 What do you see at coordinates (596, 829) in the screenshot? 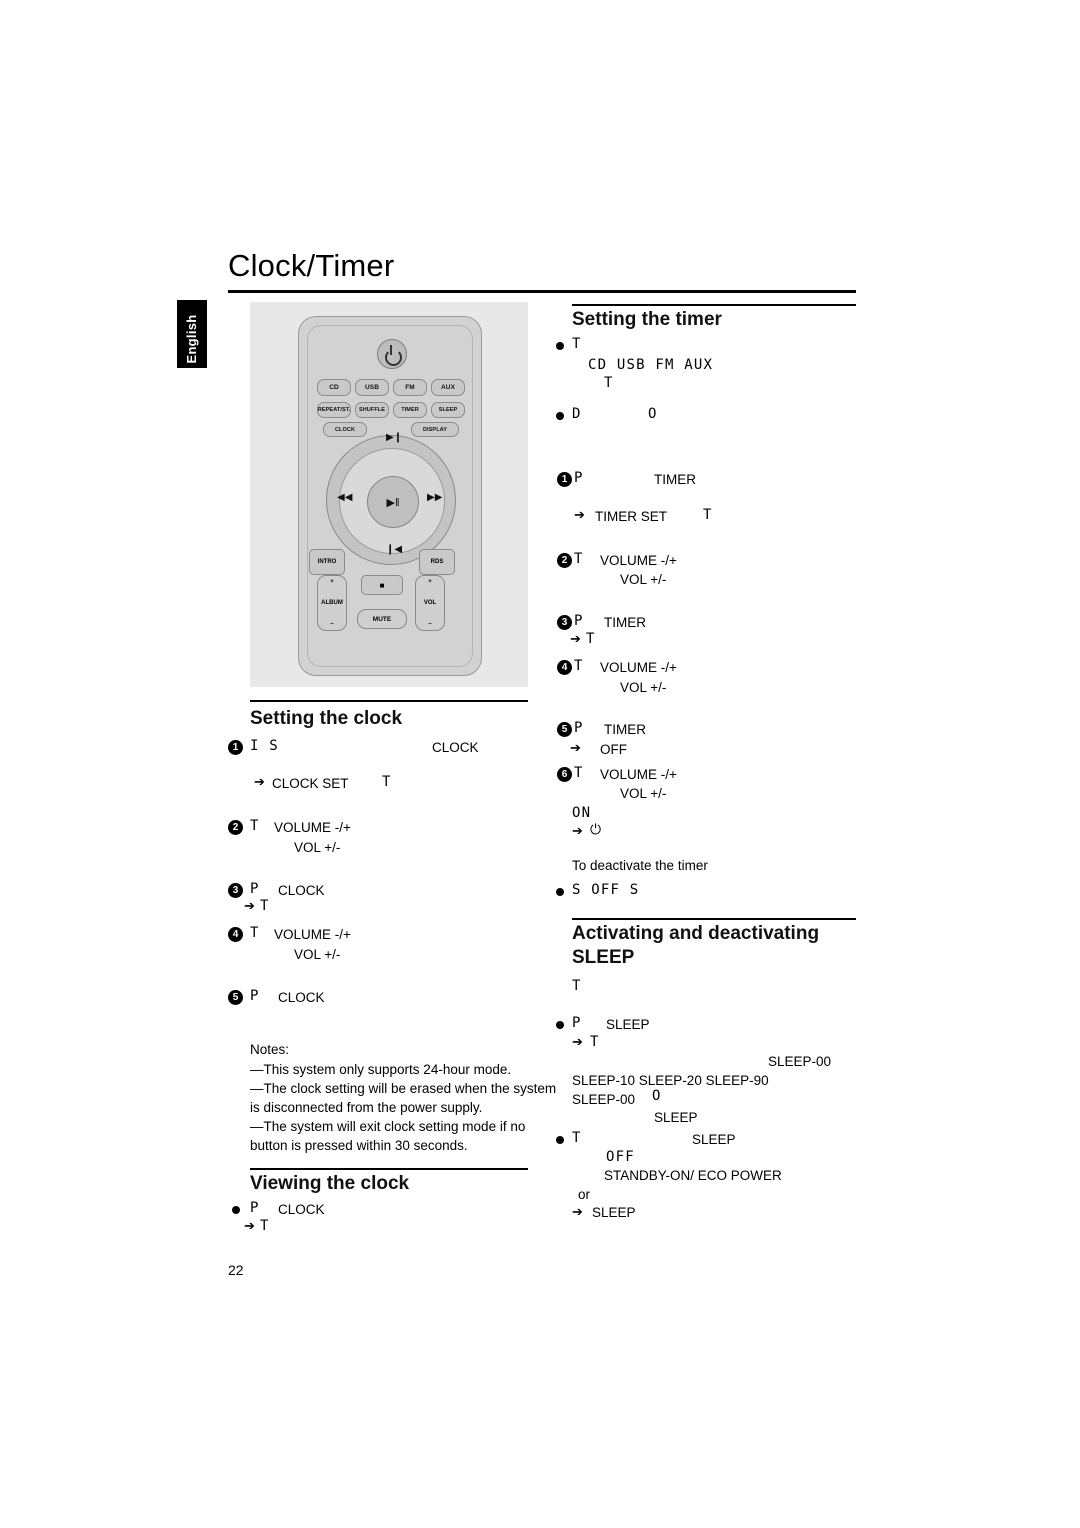
I see `standby-icon: ⏻` at bounding box center [596, 829].